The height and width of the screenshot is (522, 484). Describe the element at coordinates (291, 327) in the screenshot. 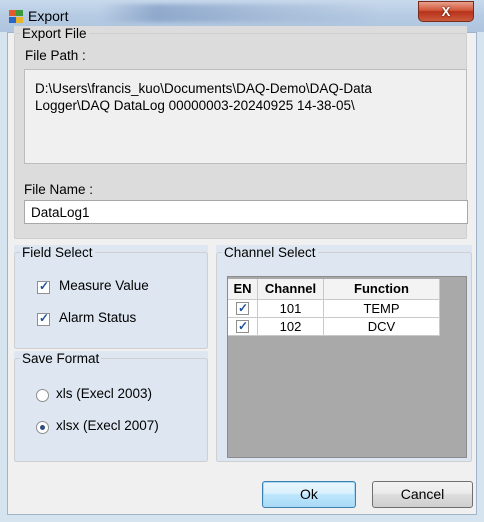

I see `channel-cell: 102` at that location.